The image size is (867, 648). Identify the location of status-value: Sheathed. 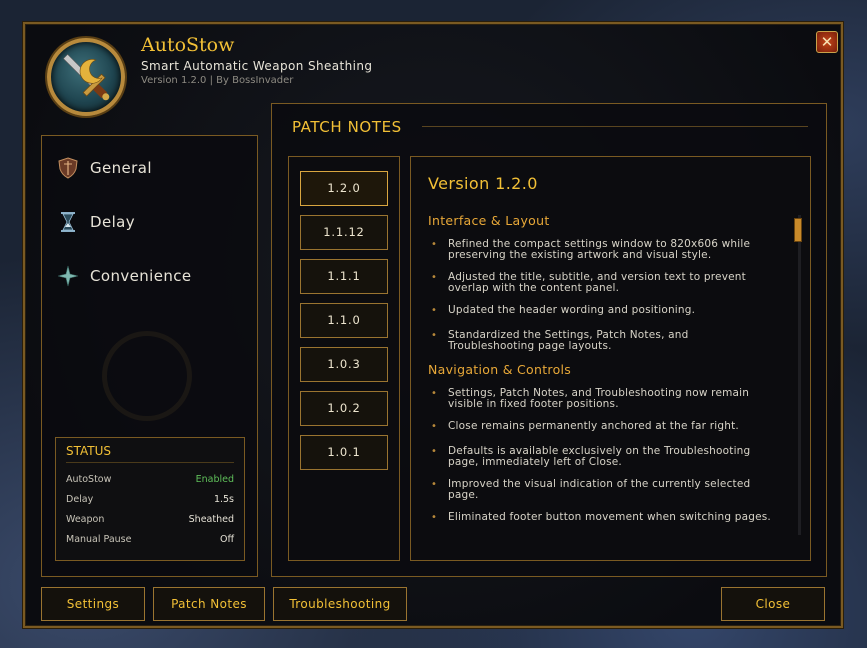
(211, 519).